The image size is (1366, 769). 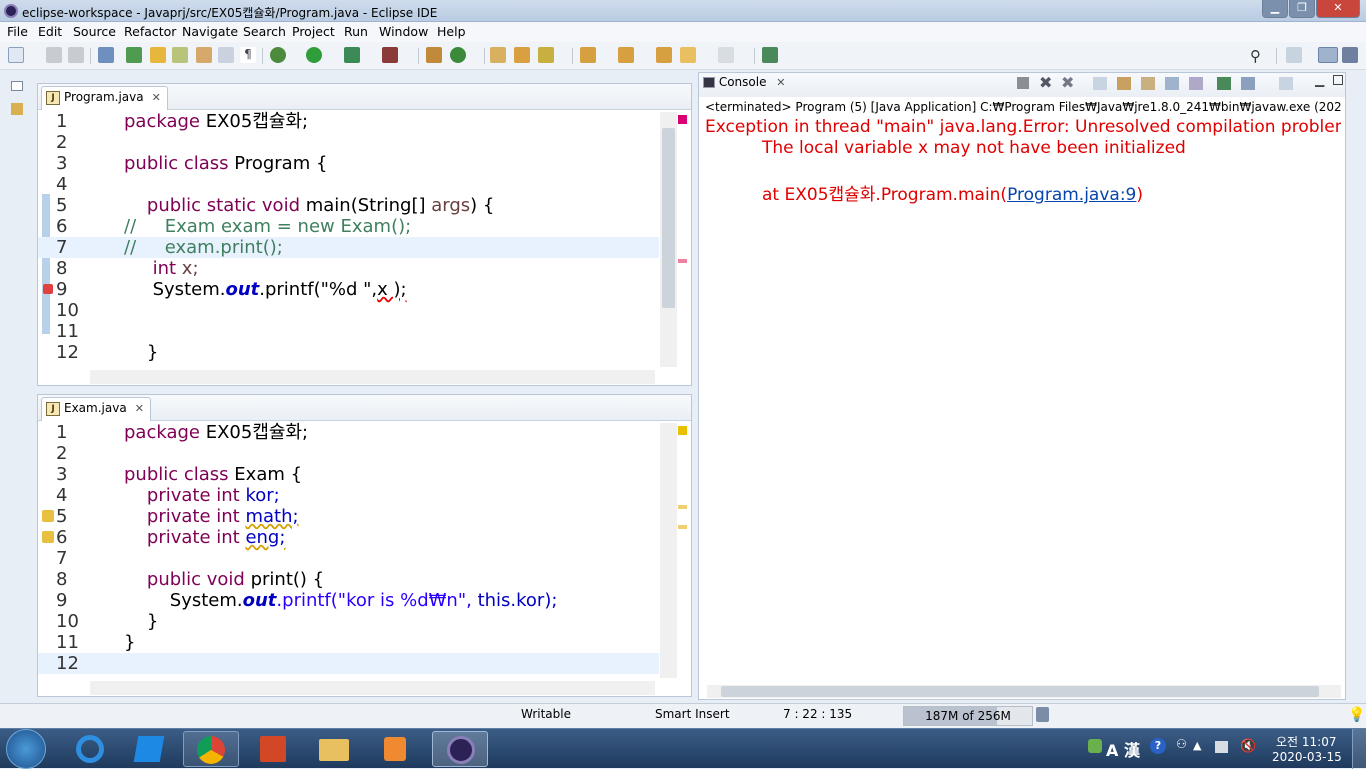 What do you see at coordinates (1302, 9) in the screenshot?
I see `maximize-button: ❐` at bounding box center [1302, 9].